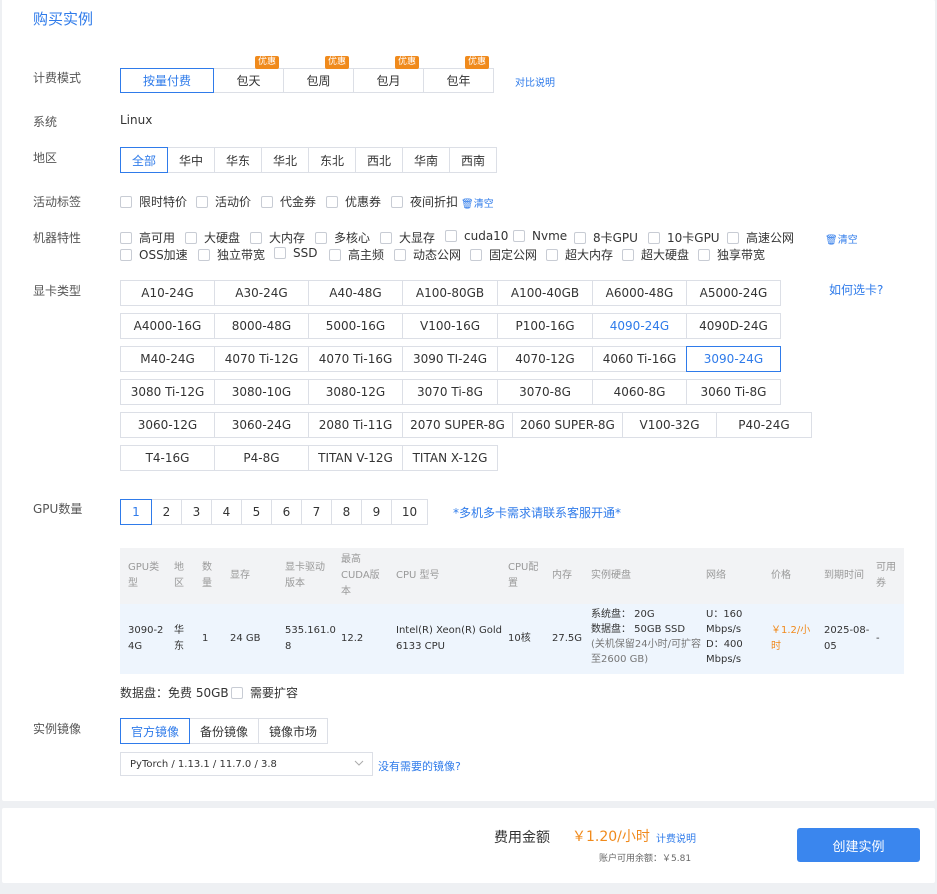 Image resolution: width=937 pixels, height=894 pixels. I want to click on gpu-count-option: 10, so click(409, 512).